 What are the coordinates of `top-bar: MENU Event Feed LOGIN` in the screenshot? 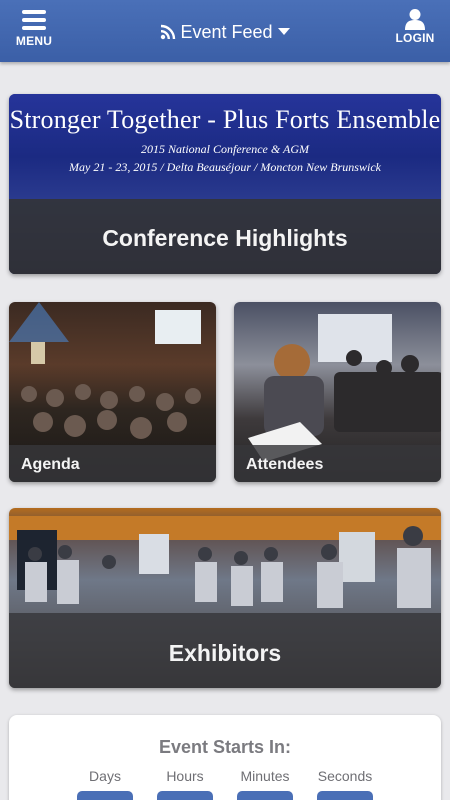 It's located at (225, 31).